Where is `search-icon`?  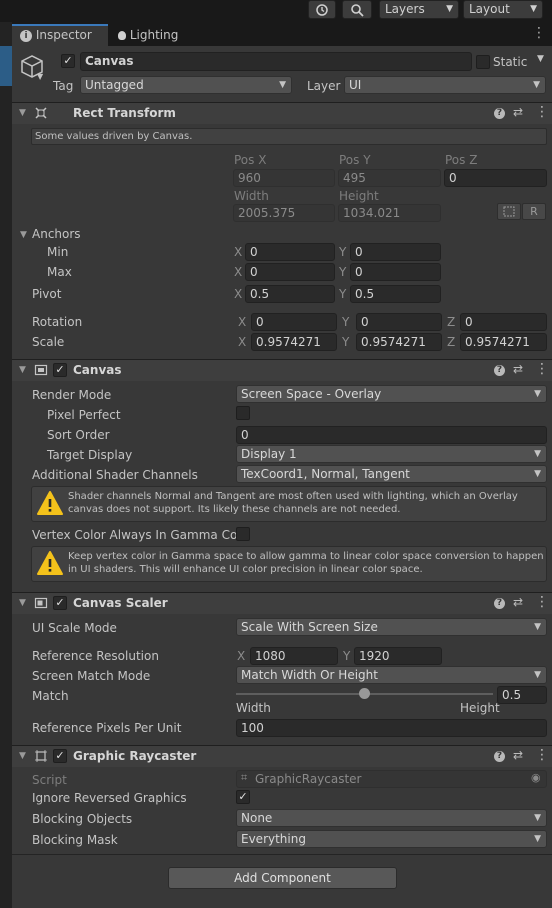 search-icon is located at coordinates (357, 9).